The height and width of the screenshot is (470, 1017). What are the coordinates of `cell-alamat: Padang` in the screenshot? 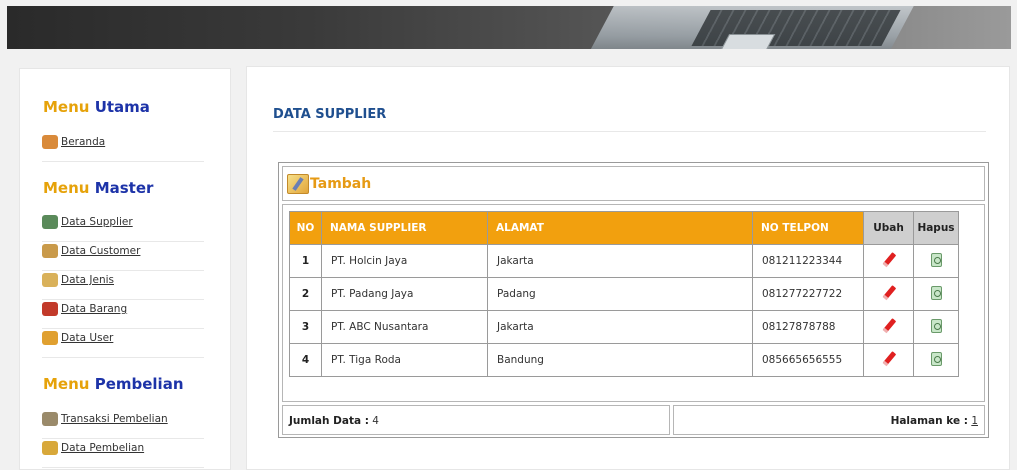 It's located at (620, 294).